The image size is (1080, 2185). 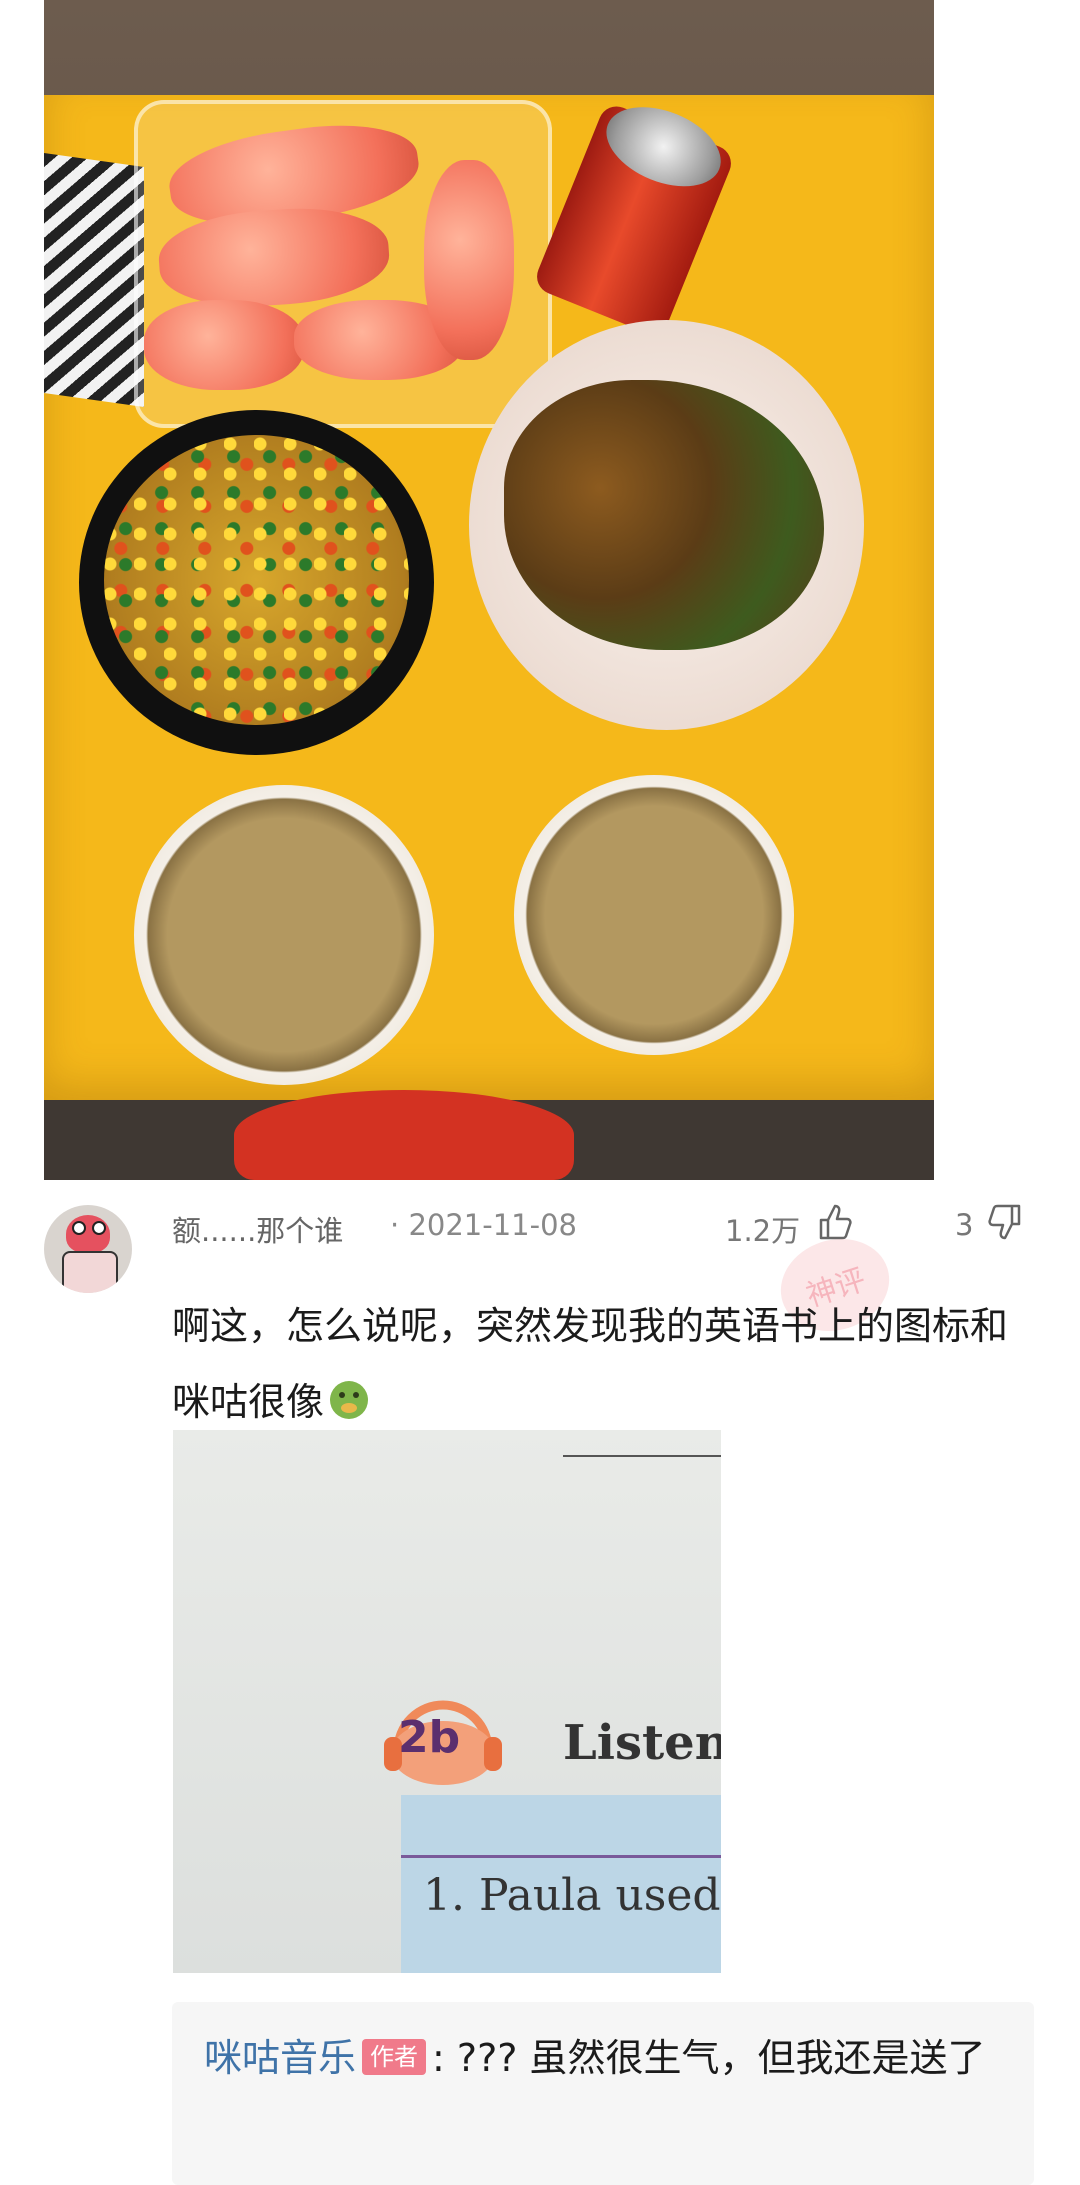 What do you see at coordinates (709, 2058) in the screenshot?
I see `reply-body: : ??? 虽然很生气，但我还是送了` at bounding box center [709, 2058].